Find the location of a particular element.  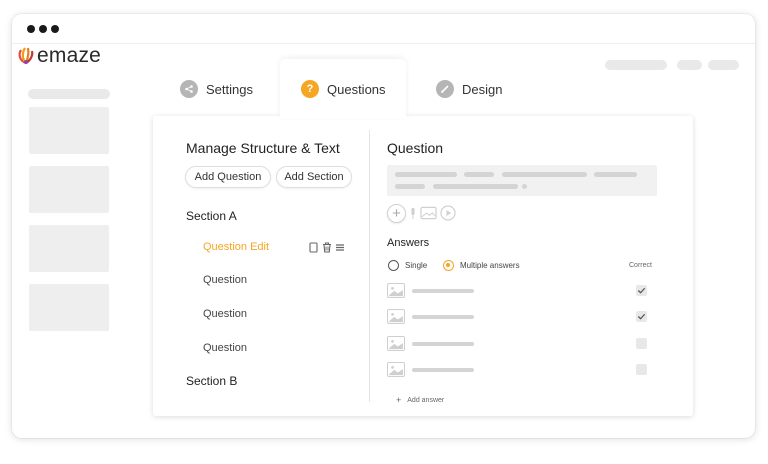

add-media-icon: + is located at coordinates (396, 213).